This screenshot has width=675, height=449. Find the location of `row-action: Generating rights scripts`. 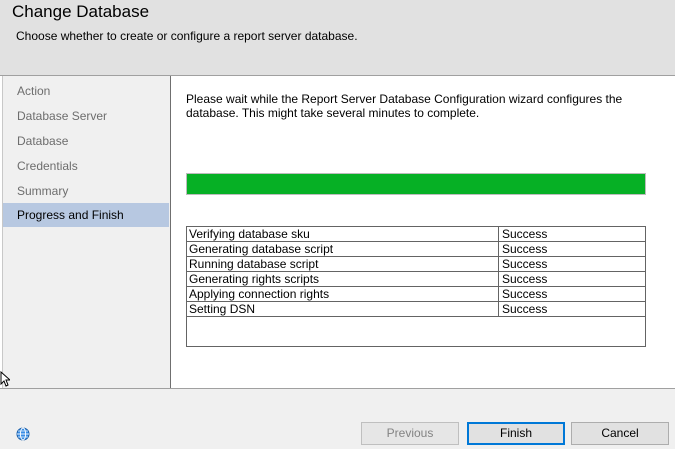

row-action: Generating rights scripts is located at coordinates (254, 279).